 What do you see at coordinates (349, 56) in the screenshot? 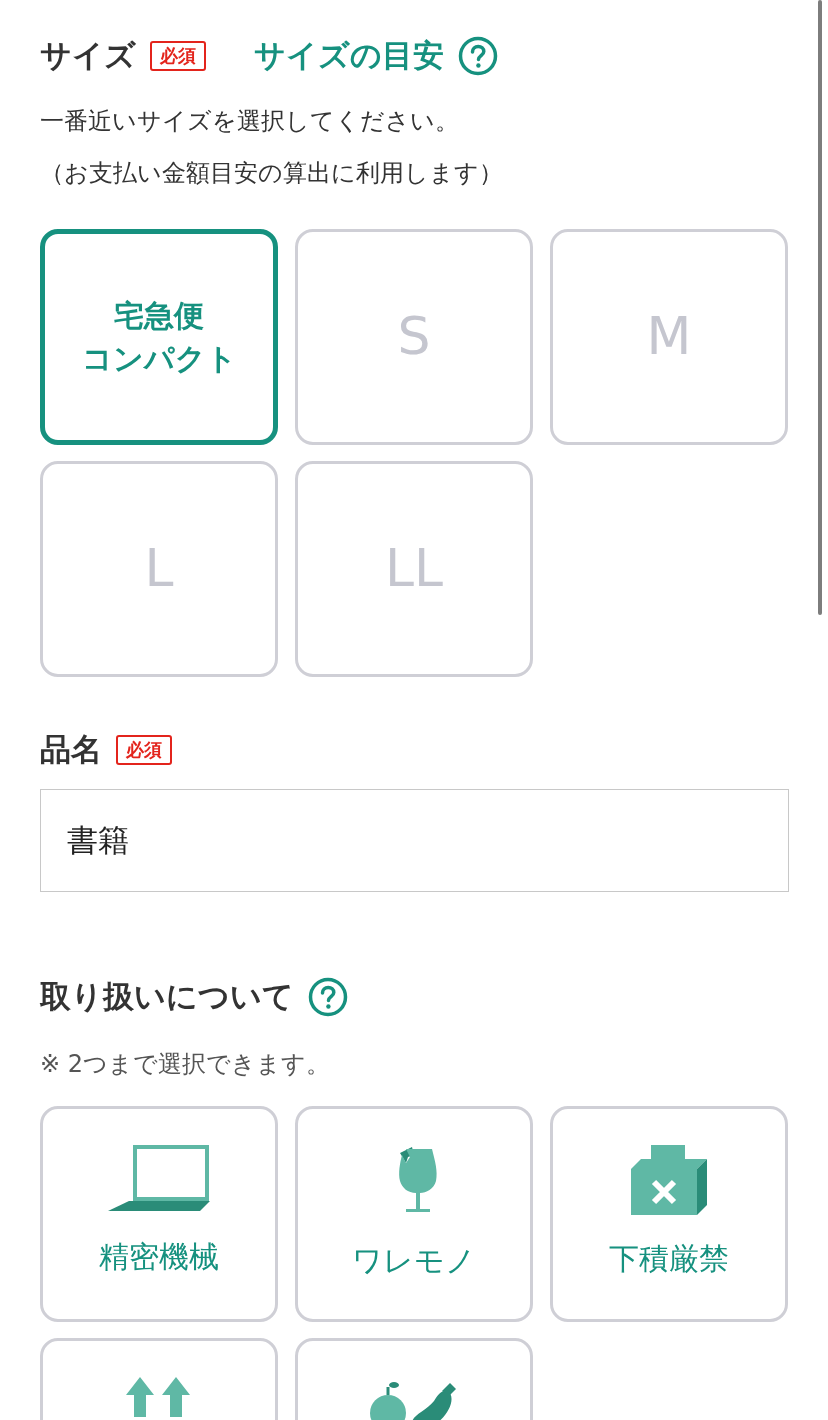
I see `size-guide-link: サイズの目安` at bounding box center [349, 56].